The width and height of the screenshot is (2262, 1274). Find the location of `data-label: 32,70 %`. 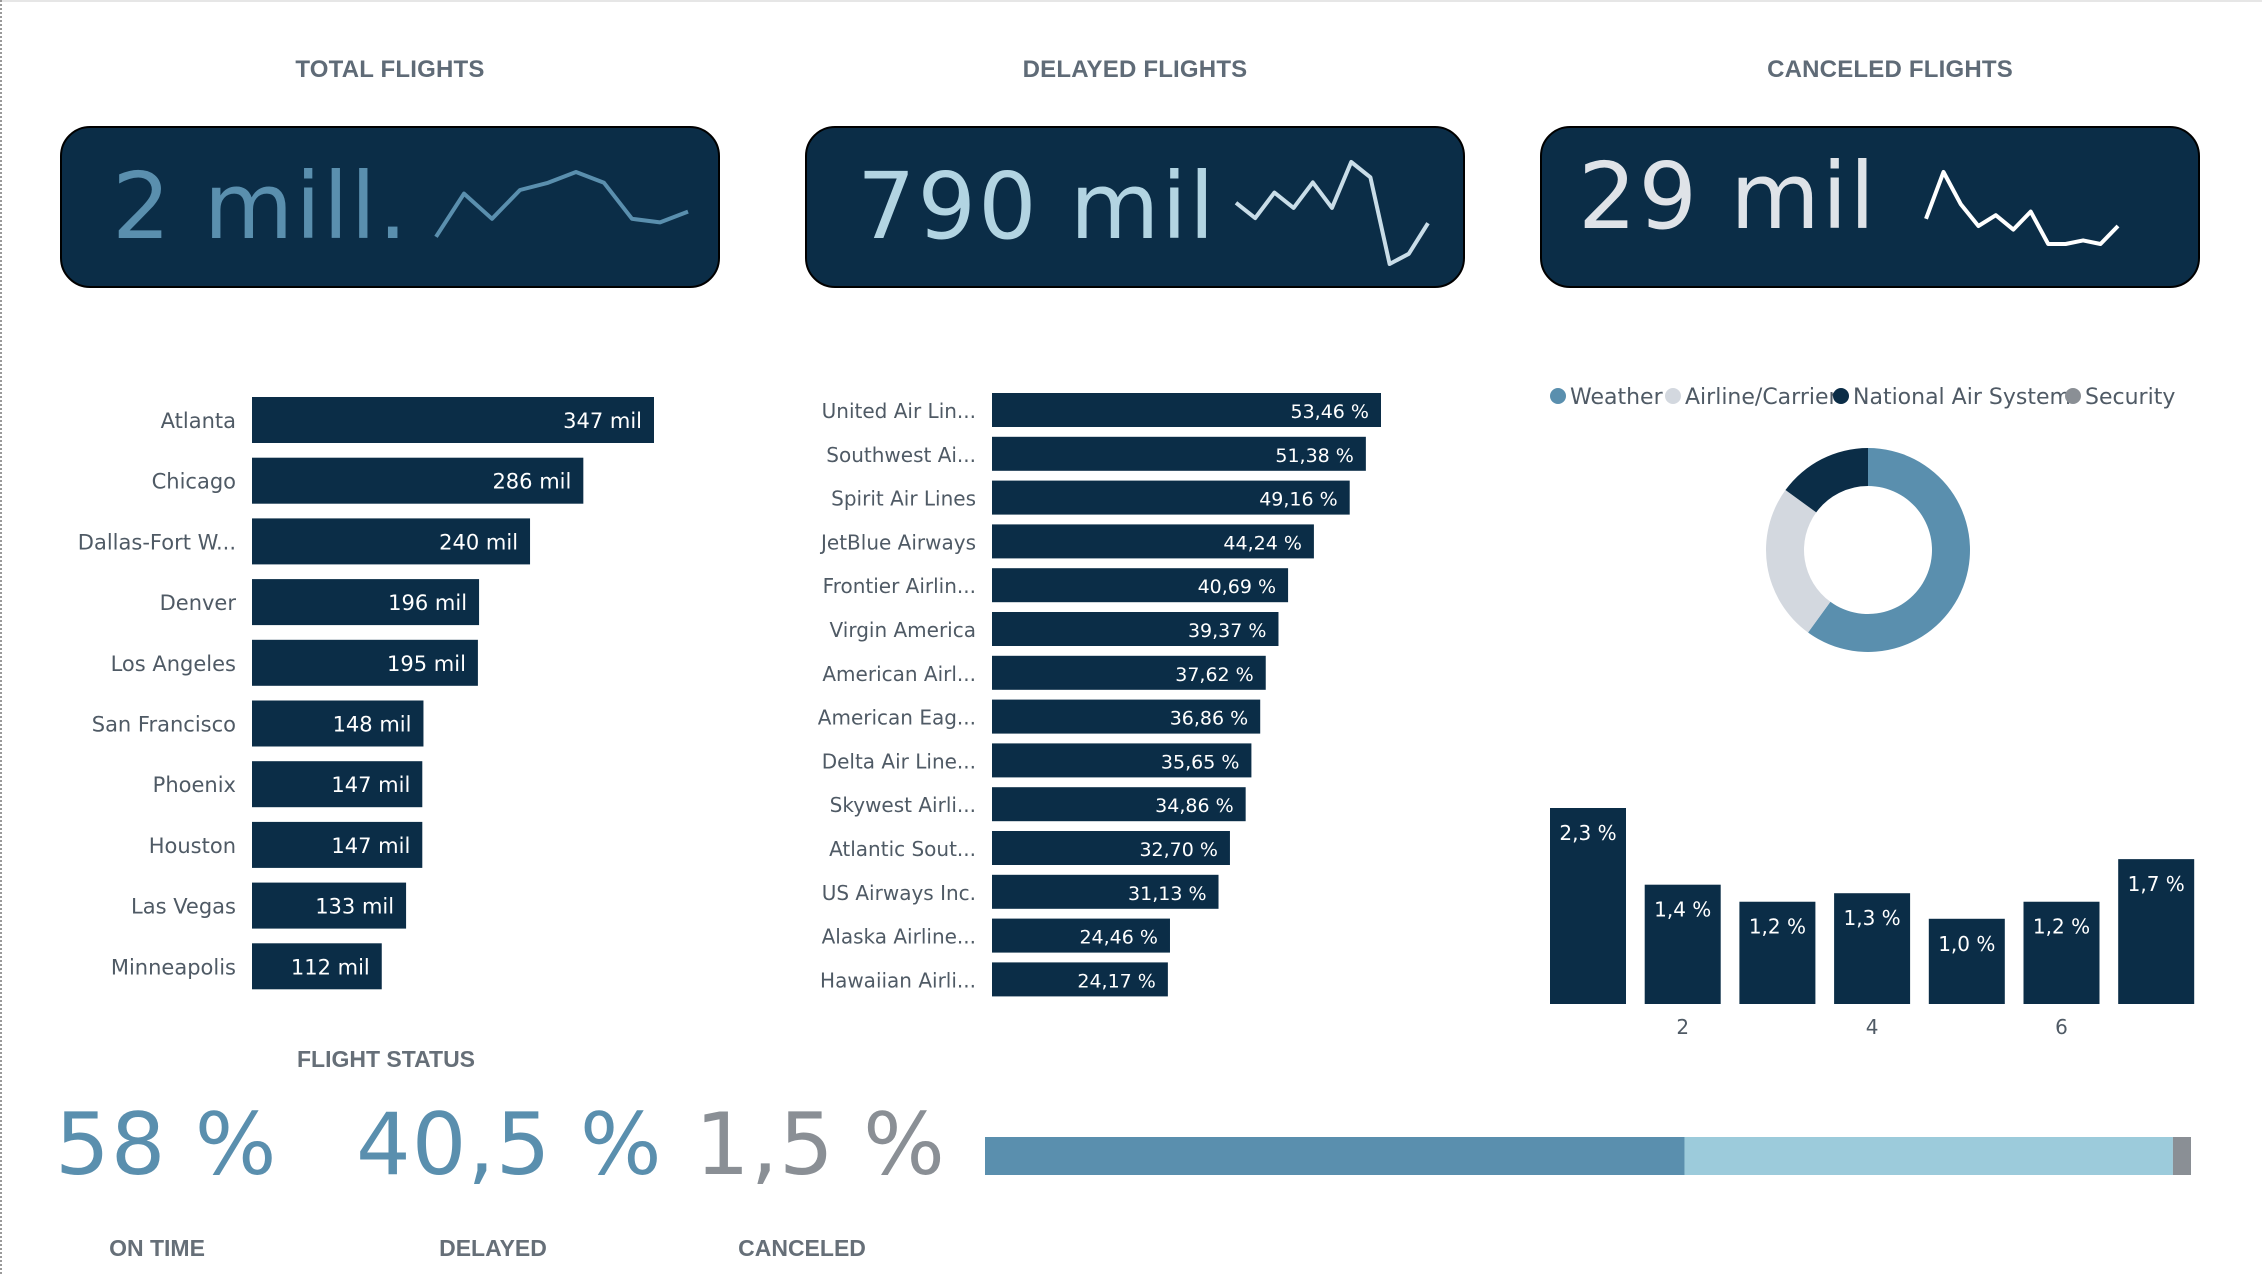

data-label: 32,70 % is located at coordinates (1178, 850).